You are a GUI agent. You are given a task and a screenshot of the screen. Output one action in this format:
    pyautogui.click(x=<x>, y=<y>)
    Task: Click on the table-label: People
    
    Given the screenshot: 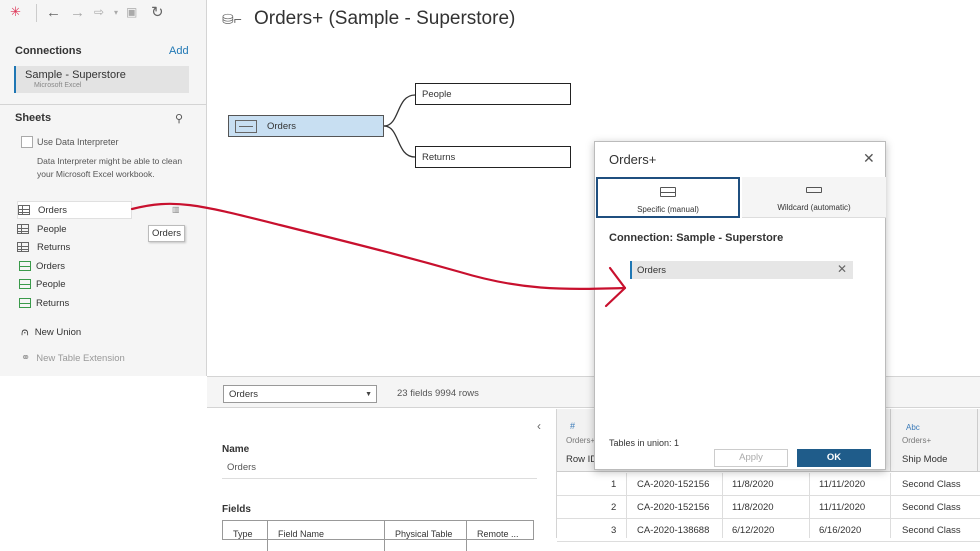 What is the action you would take?
    pyautogui.click(x=437, y=94)
    